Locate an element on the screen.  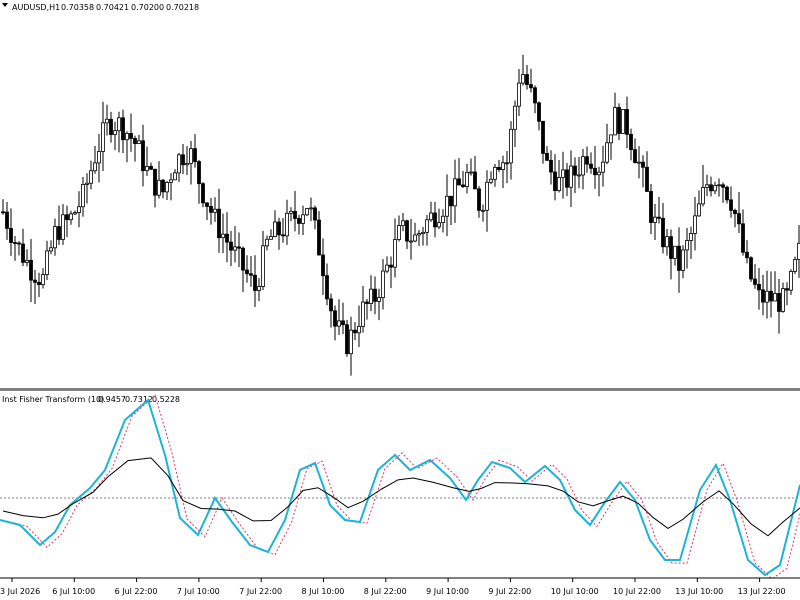
time-axis-label: 10 Jul 22:00 is located at coordinates (637, 591).